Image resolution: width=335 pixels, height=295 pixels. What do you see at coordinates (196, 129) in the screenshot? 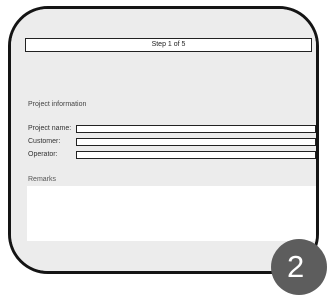
I see `project-name-input` at bounding box center [196, 129].